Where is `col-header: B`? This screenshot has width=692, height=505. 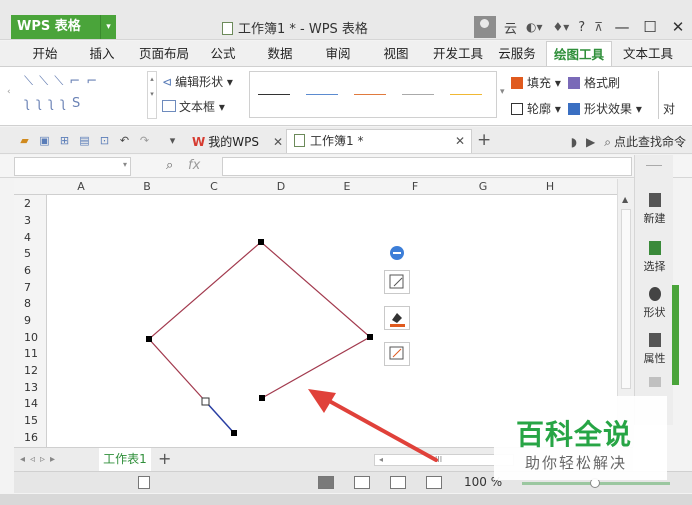 col-header: B is located at coordinates (147, 187).